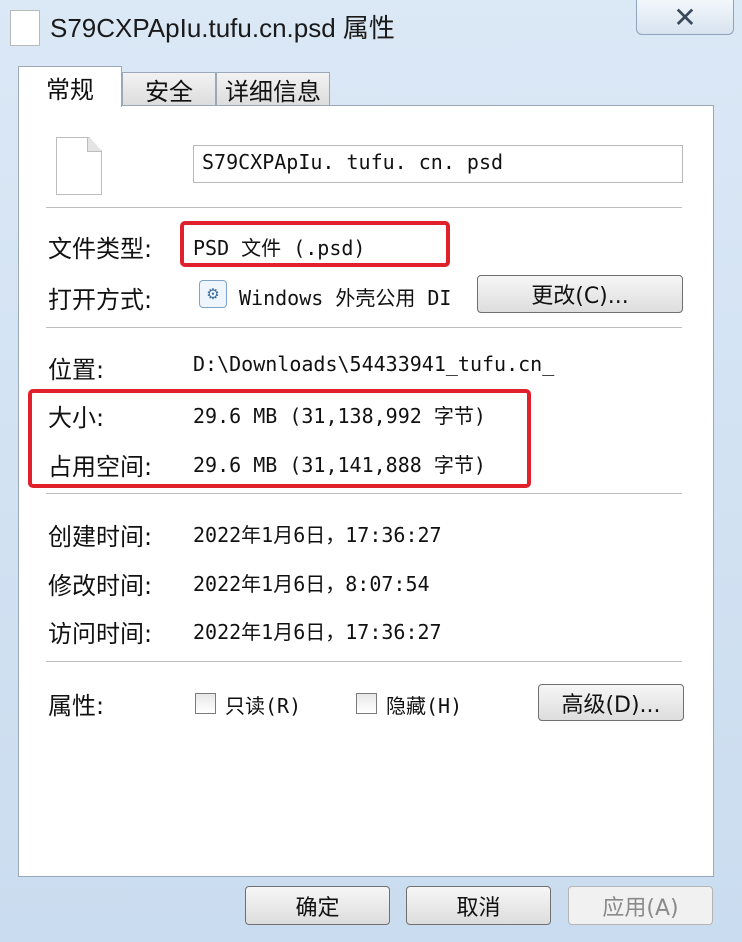 This screenshot has height=942, width=742. What do you see at coordinates (205, 703) in the screenshot?
I see `readonly-checkbox` at bounding box center [205, 703].